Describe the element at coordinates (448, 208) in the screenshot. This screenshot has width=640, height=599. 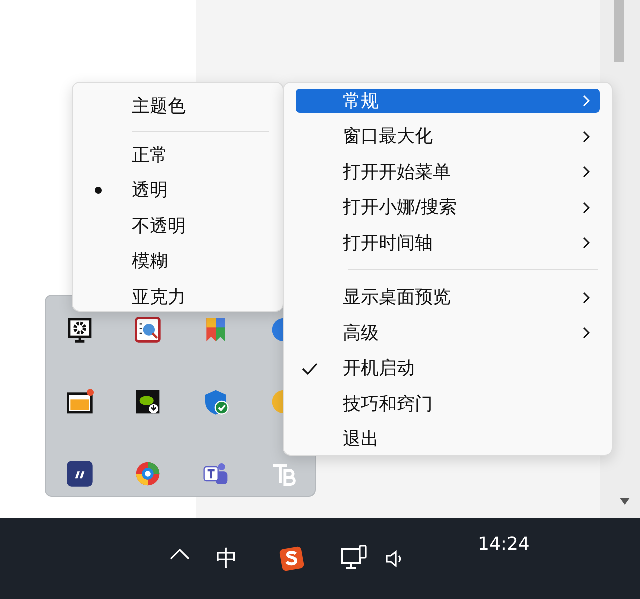
I see `menu-item: 打开小娜/搜索` at that location.